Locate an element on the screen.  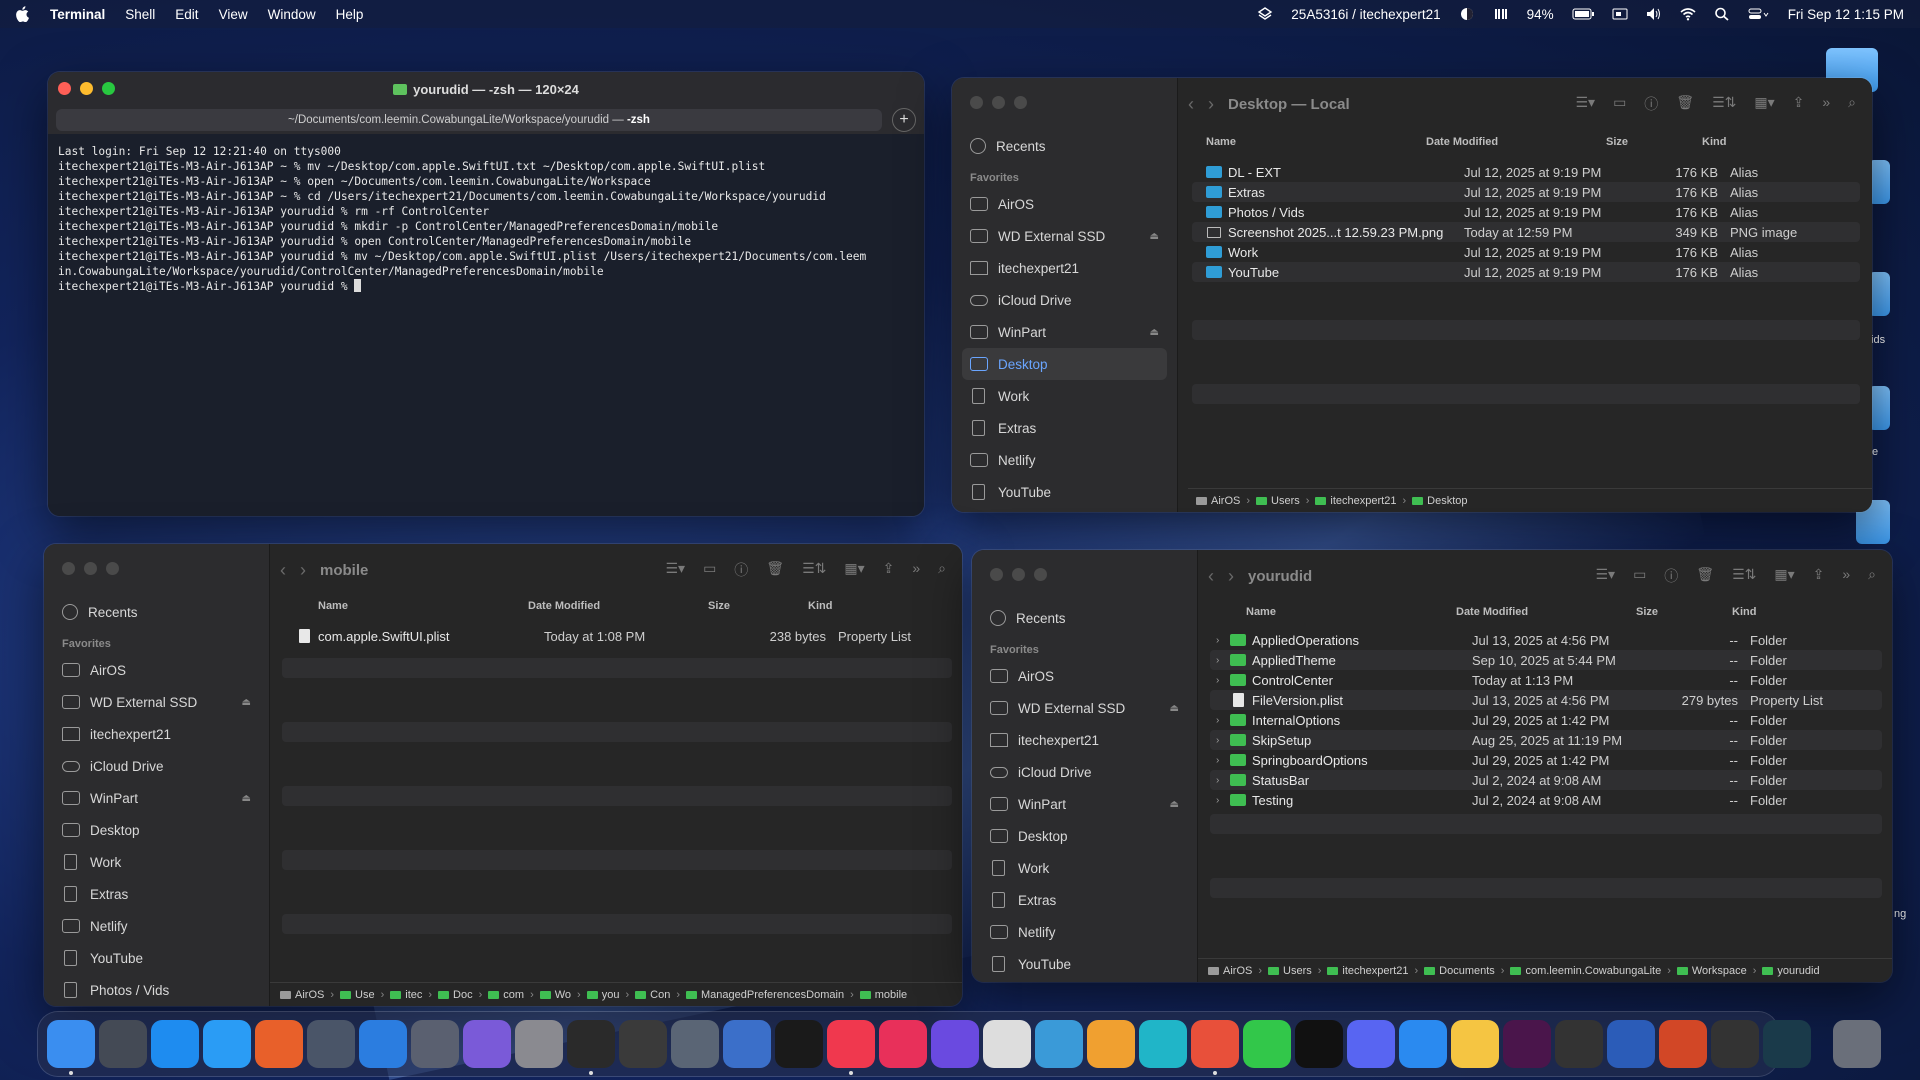
trash-icon is located at coordinates (1857, 1044).